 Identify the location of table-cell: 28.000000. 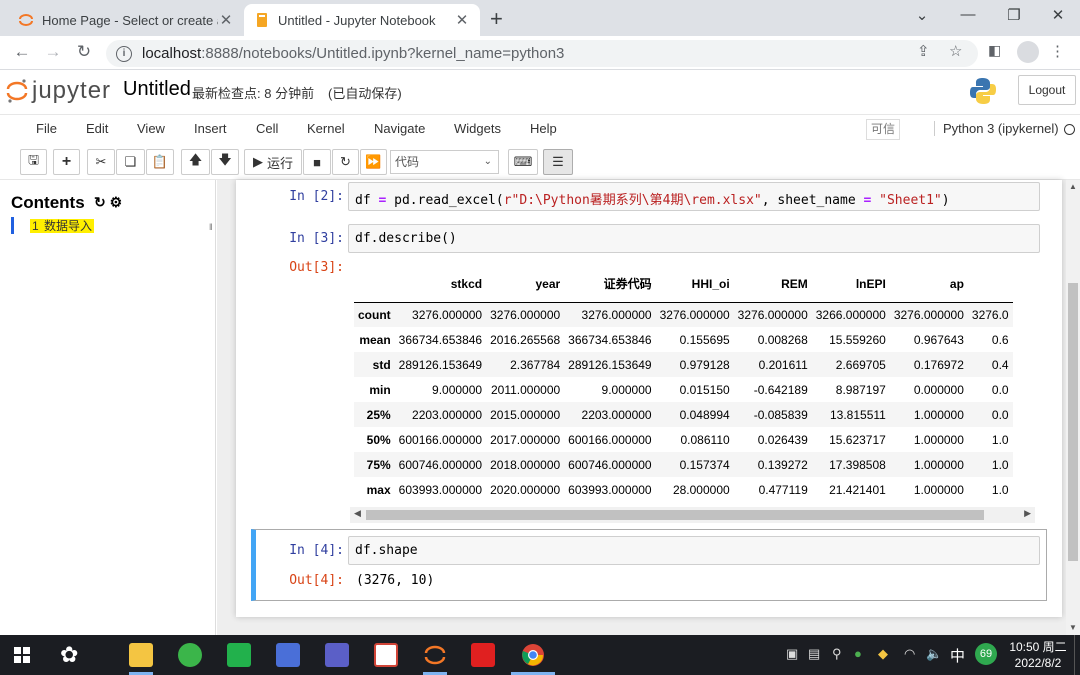
(701, 489).